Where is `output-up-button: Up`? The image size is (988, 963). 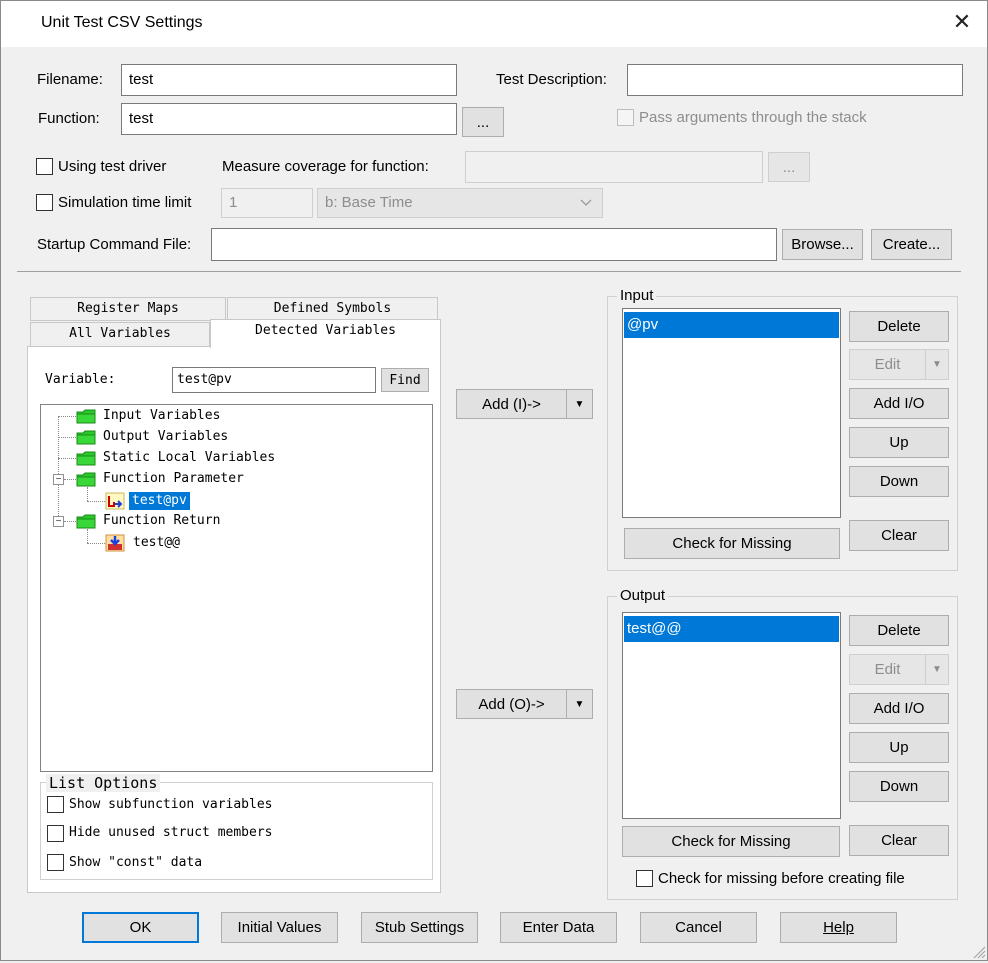 output-up-button: Up is located at coordinates (899, 747).